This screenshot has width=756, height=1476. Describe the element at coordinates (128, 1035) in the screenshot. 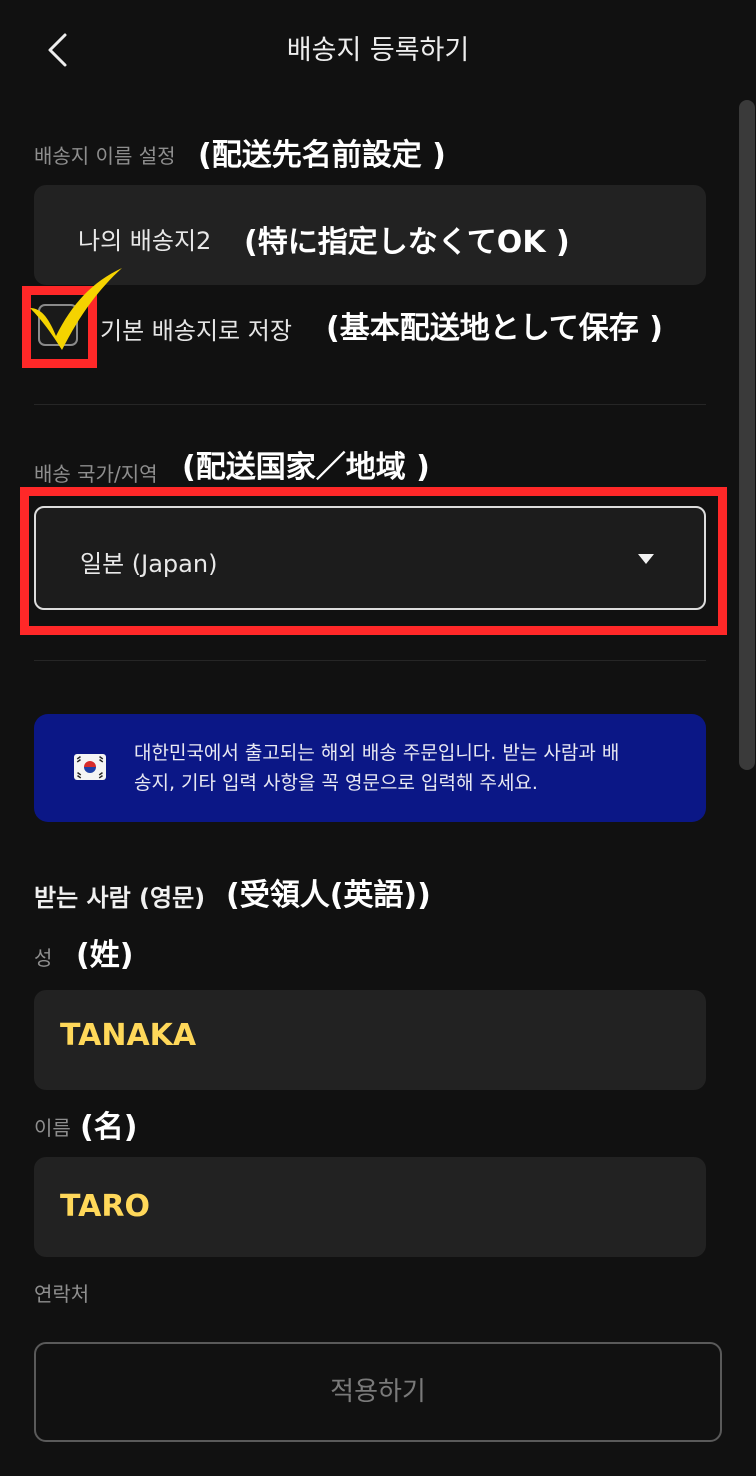

I see `last-name-value: TANAKA` at that location.